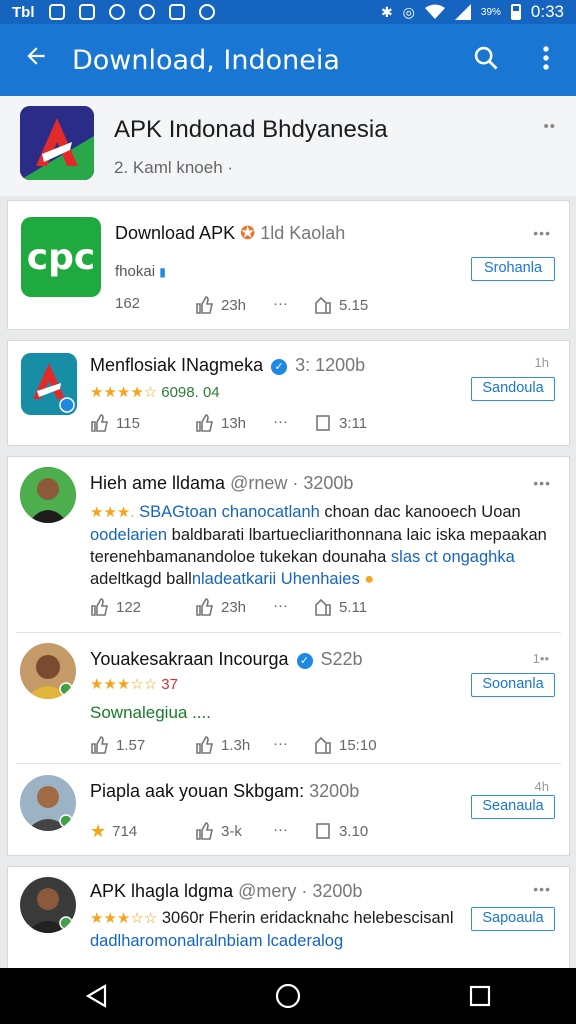 This screenshot has height=1024, width=576. I want to click on notification-icon, so click(56, 12).